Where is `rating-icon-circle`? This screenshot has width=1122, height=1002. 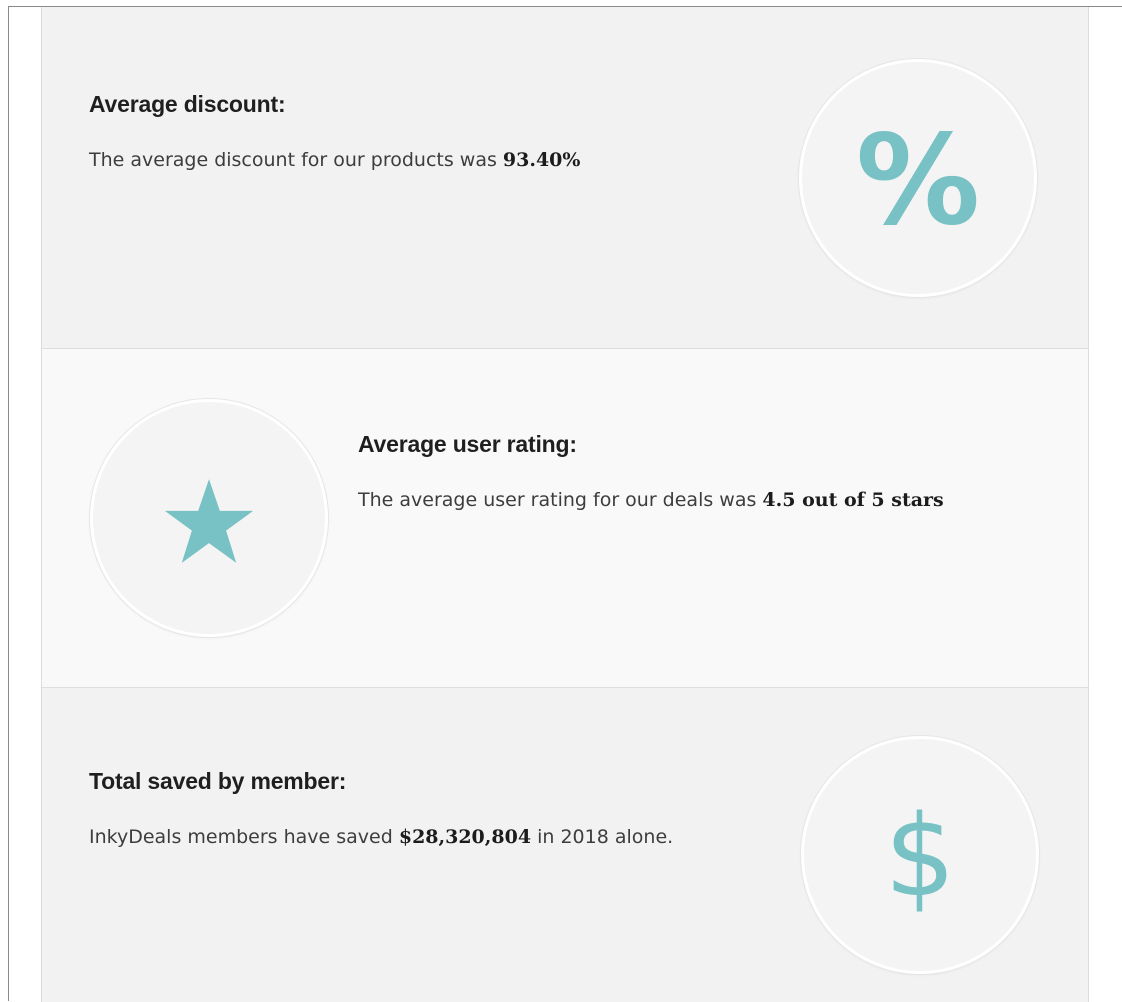 rating-icon-circle is located at coordinates (209, 518).